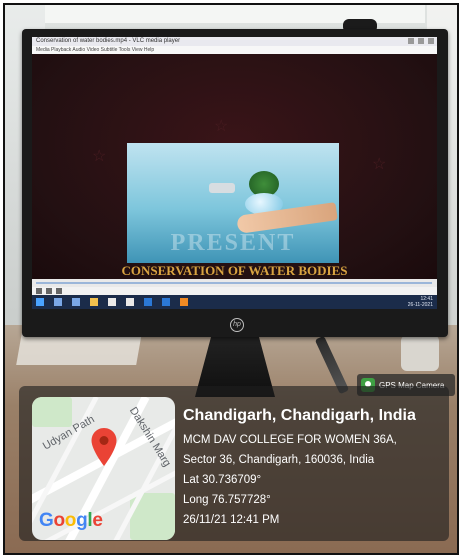  I want to click on map-thumbnail: Udyan Path Dakshin Marg Google, so click(103, 468).